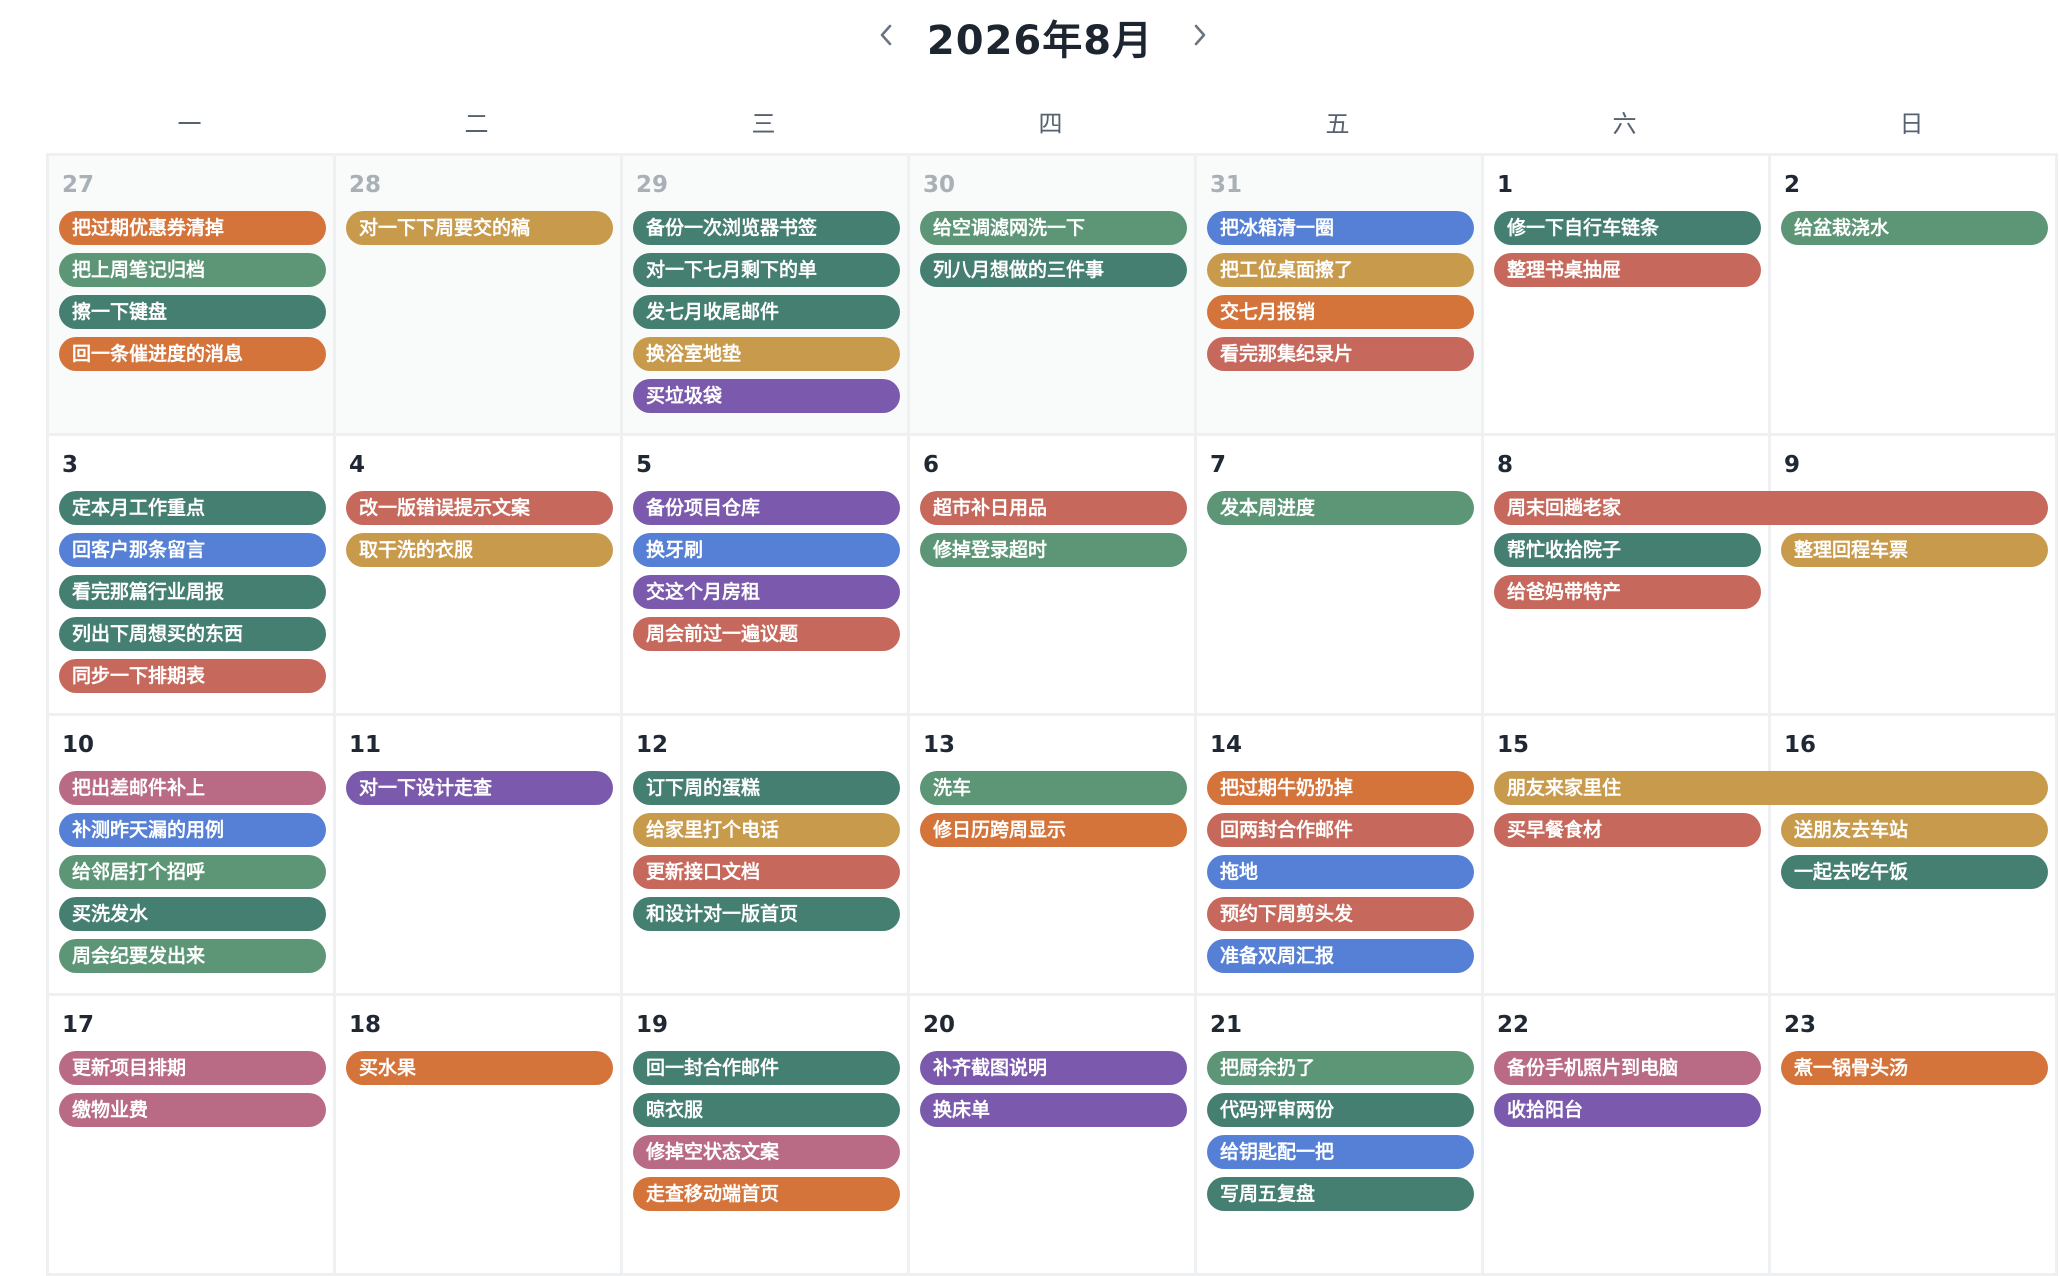 Image resolution: width=2060 pixels, height=1276 pixels. Describe the element at coordinates (478, 854) in the screenshot. I see `day-cell: 11` at that location.